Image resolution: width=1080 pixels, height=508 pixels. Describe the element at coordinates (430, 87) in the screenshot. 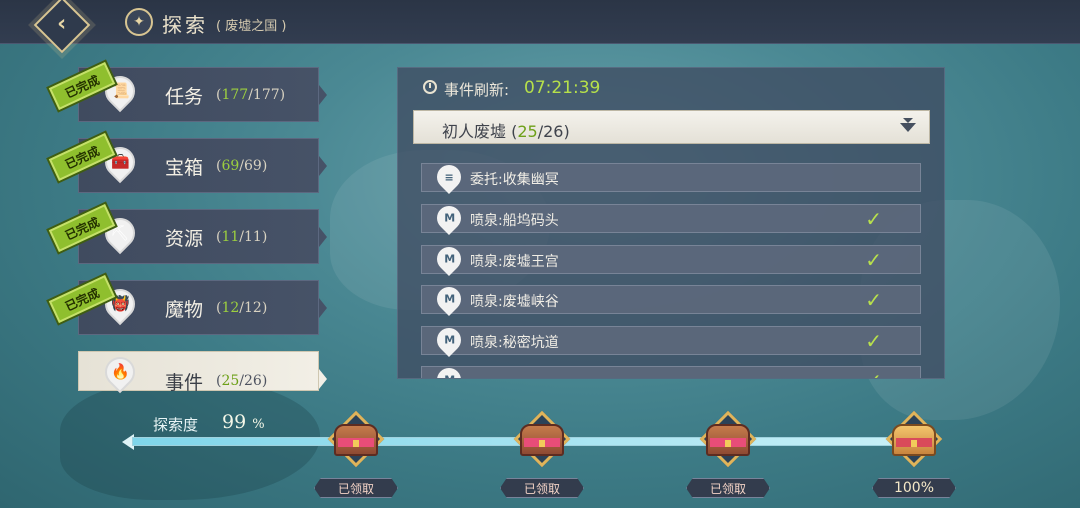

I see `clock-icon` at that location.